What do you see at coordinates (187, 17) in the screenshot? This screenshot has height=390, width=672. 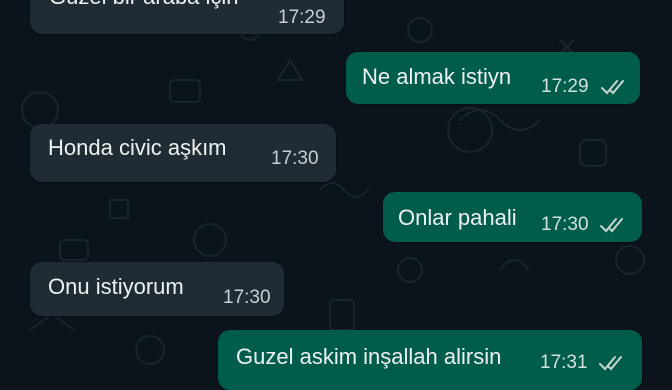 I see `message-bubble-incoming: Guzel bir araba için 17:29` at bounding box center [187, 17].